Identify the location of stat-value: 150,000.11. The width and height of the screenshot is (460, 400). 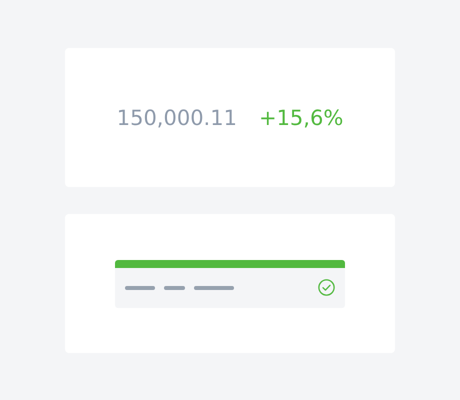
(176, 118).